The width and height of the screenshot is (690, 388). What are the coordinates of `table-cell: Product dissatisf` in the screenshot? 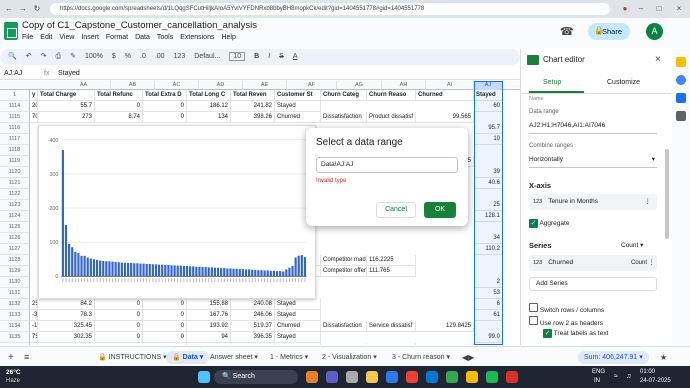 It's located at (391, 117).